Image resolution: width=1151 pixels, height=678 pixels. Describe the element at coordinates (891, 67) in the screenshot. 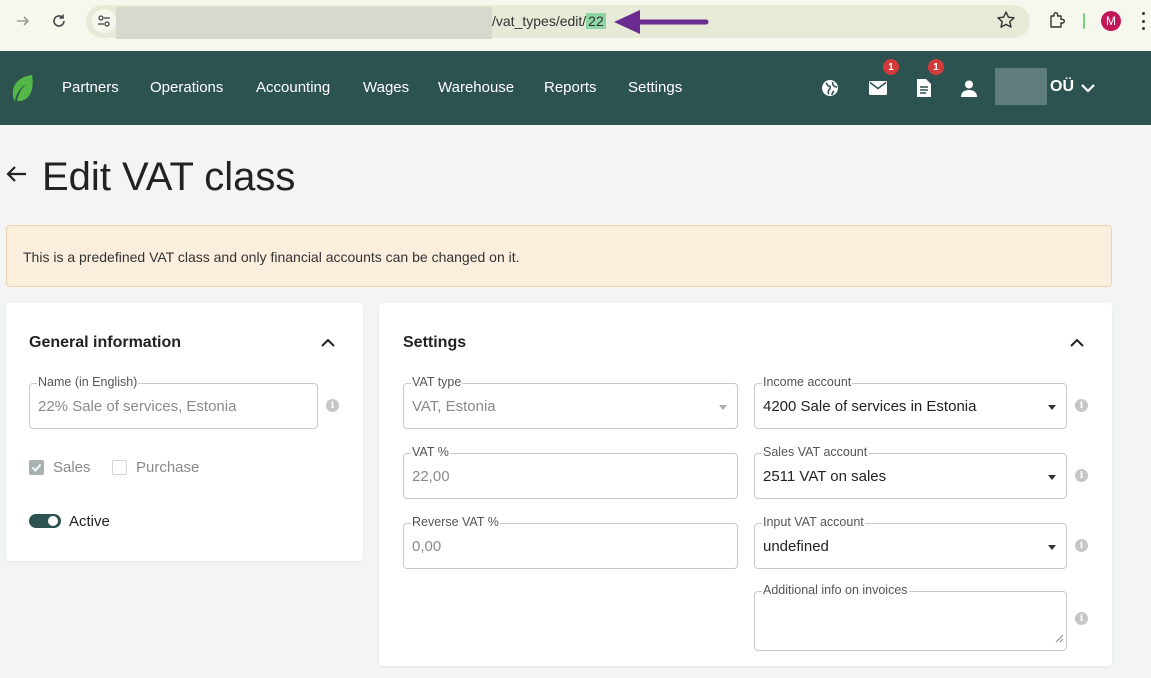

I see `mail-badge: 1` at that location.